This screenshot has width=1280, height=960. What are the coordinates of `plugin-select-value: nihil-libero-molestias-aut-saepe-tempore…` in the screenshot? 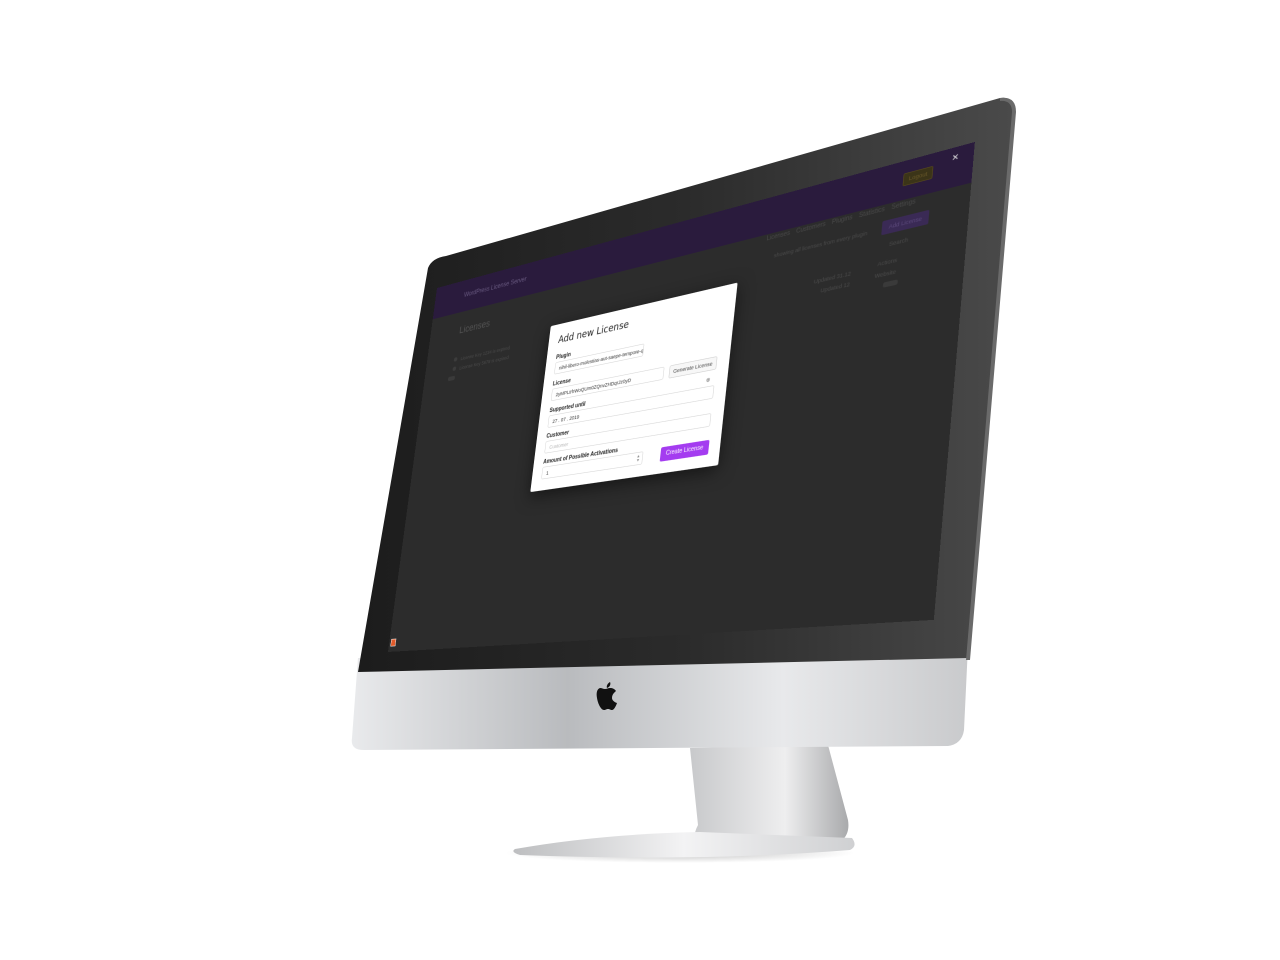 It's located at (601, 358).